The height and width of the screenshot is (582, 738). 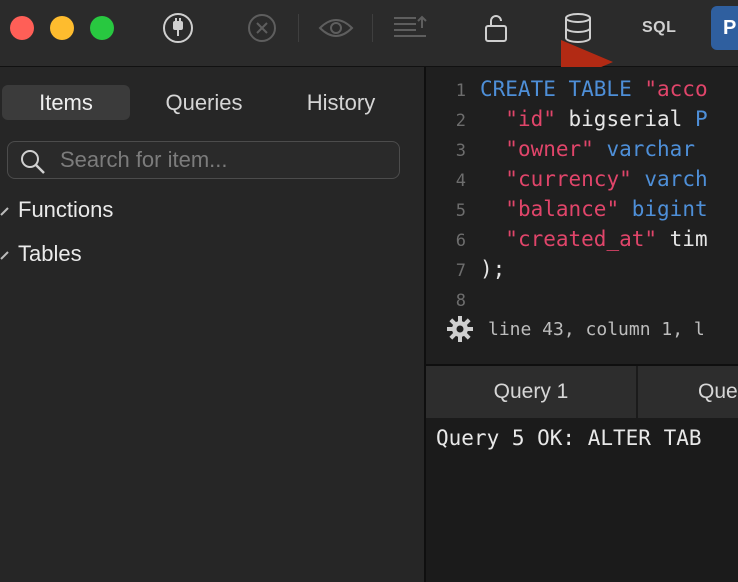 I want to click on line-number: 8, so click(x=460, y=301).